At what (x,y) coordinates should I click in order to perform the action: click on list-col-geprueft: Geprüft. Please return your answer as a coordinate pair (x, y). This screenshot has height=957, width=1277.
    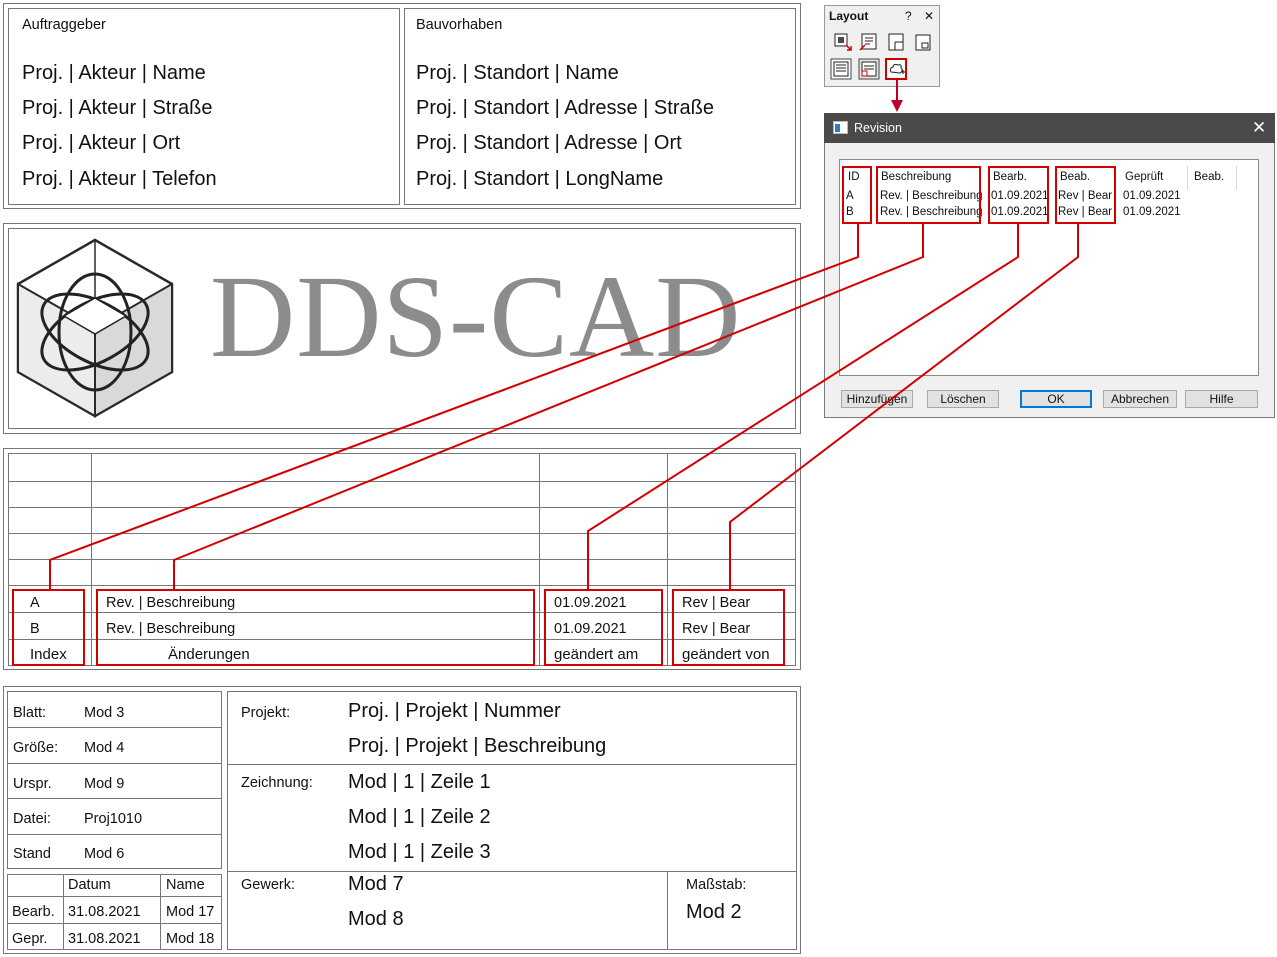
    Looking at the image, I should click on (1144, 177).